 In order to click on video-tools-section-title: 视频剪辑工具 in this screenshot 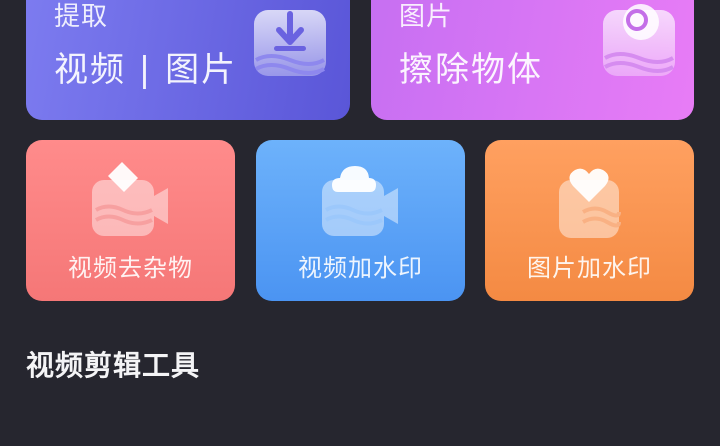, I will do `click(113, 365)`.